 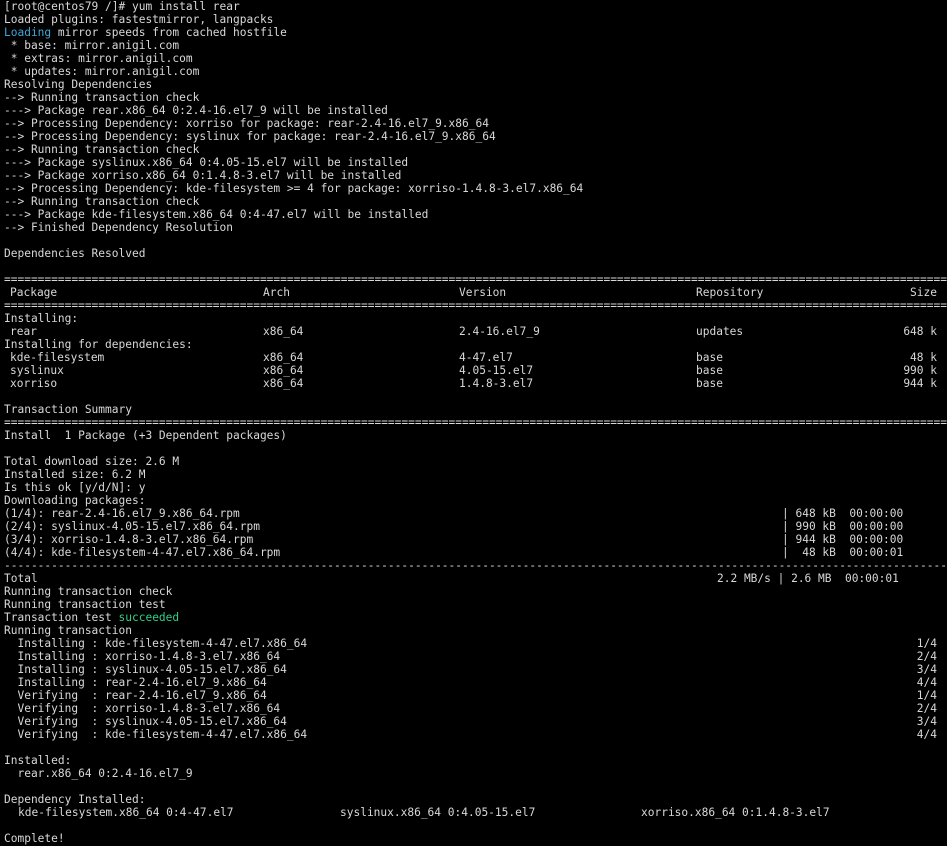 I want to click on transaction-test-line: Transaction test succeeded, so click(x=475, y=617).